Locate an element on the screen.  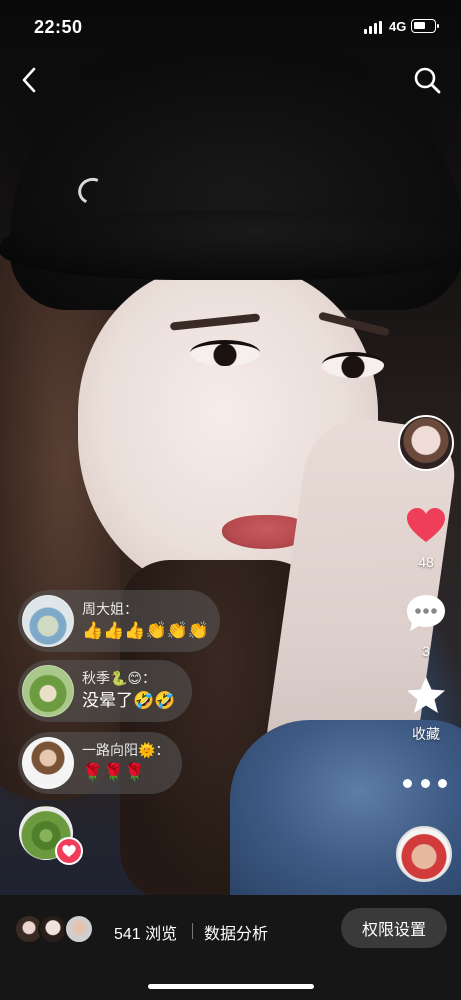
comment-button: 3 is located at coordinates (426, 625).